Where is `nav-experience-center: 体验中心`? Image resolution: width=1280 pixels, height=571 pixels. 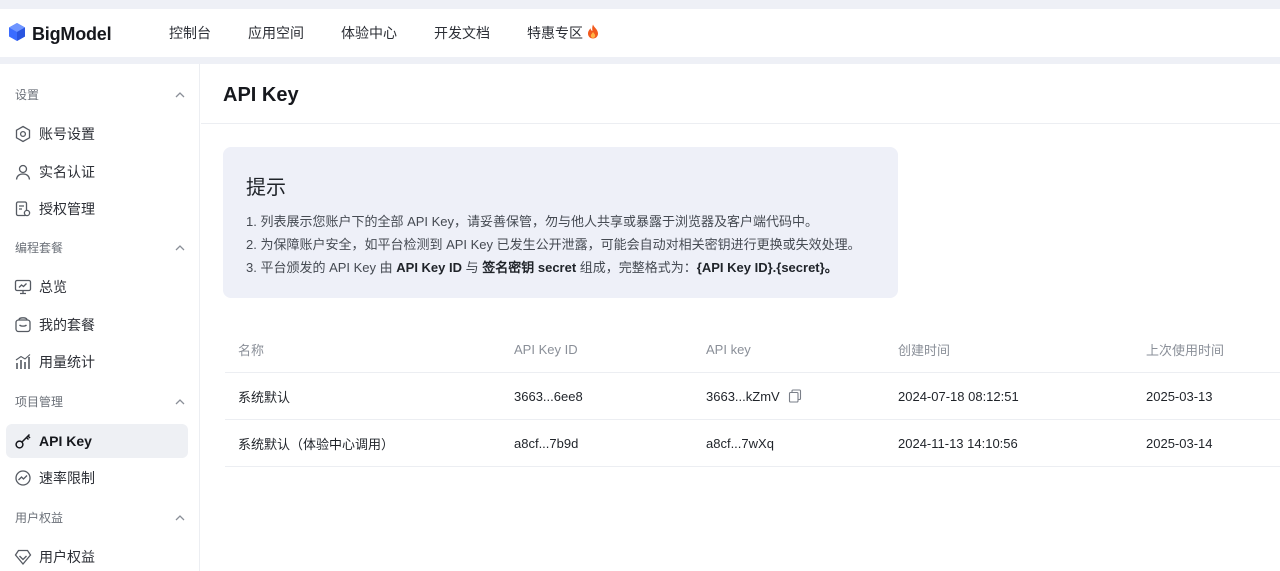
nav-experience-center: 体验中心 is located at coordinates (369, 33).